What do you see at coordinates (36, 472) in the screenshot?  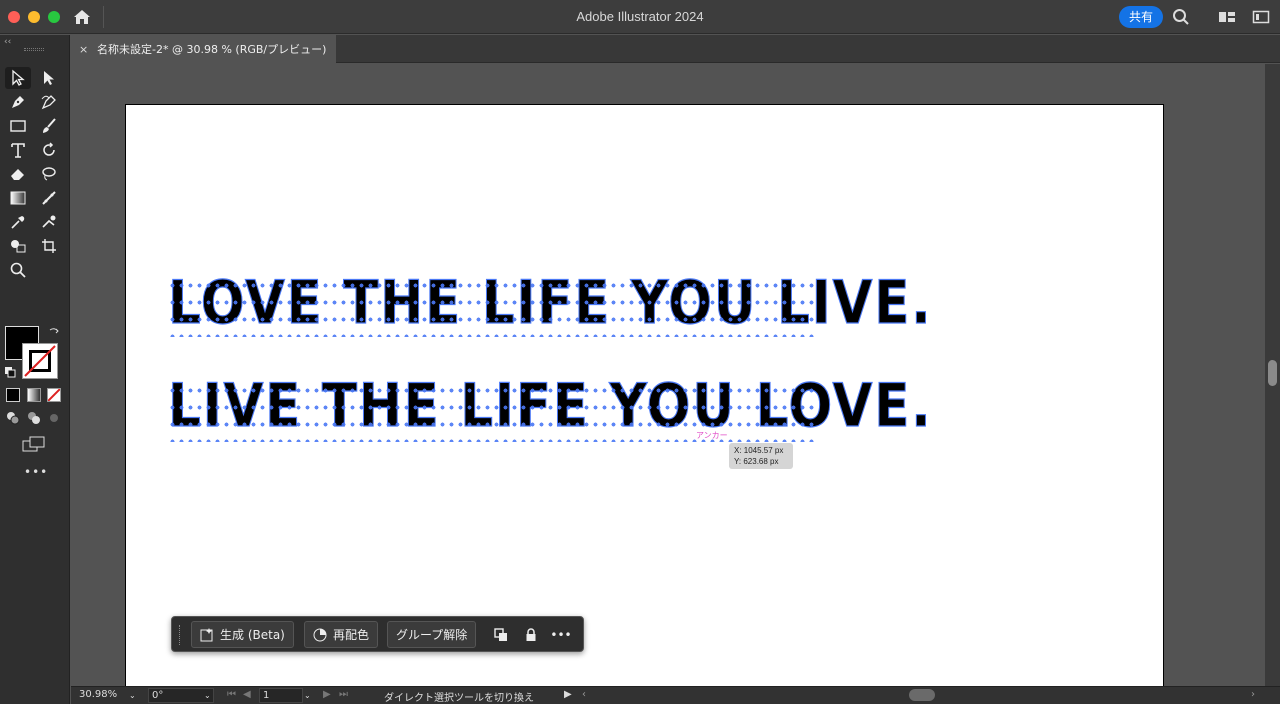 I see `edit-toolbar-button: •••` at bounding box center [36, 472].